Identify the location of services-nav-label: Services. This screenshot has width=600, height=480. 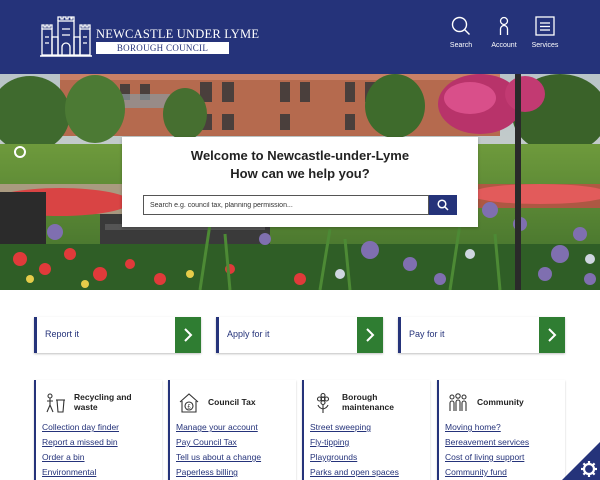
(545, 45).